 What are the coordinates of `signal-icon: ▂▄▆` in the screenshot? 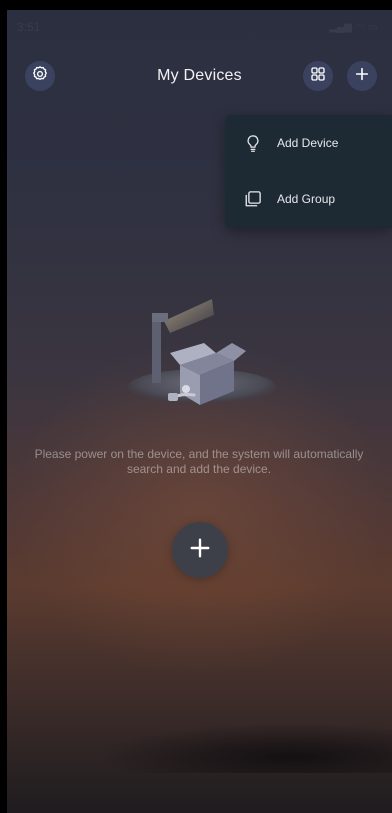 It's located at (340, 27).